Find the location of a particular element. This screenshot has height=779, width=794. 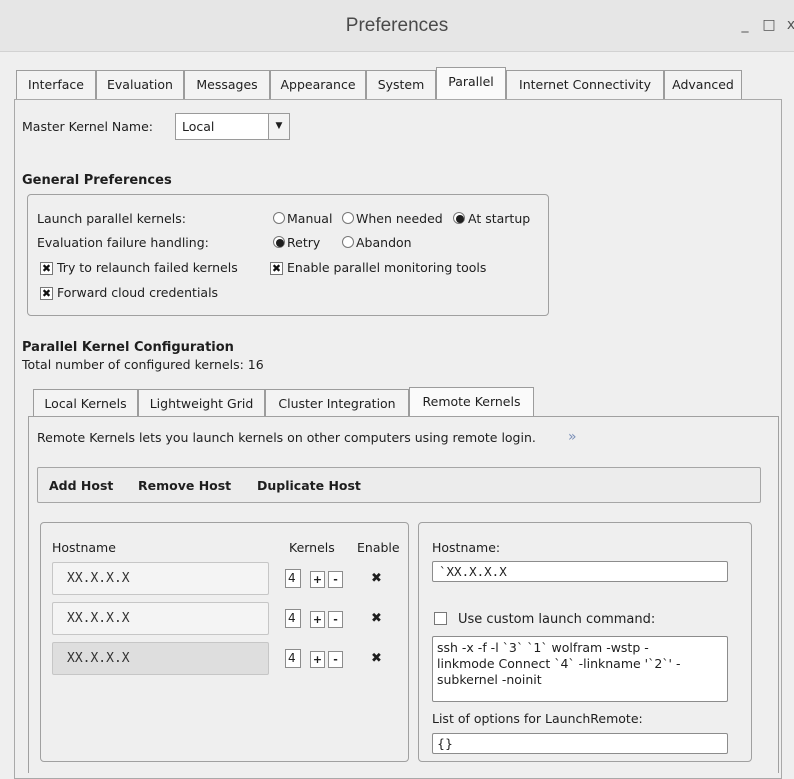

custom-command-label: Use custom launch command: is located at coordinates (557, 619).